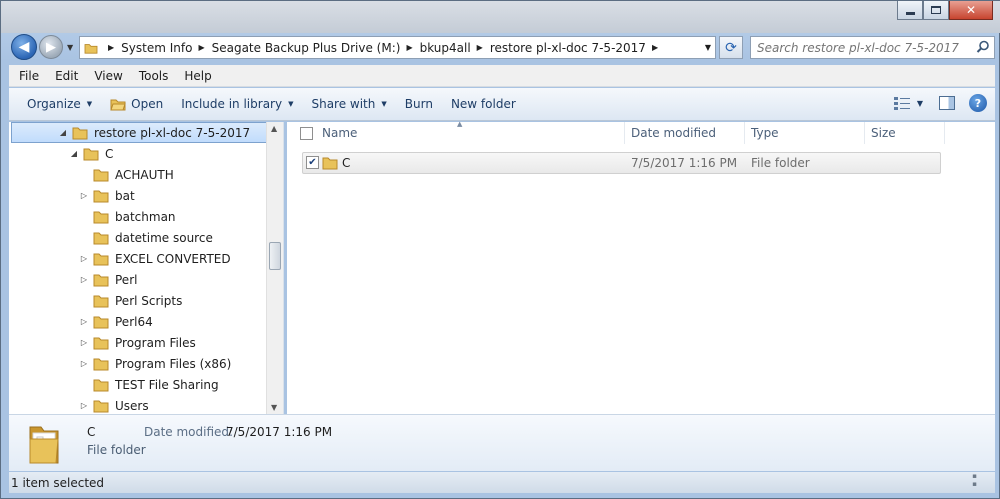 This screenshot has height=499, width=1000. I want to click on tree-item-perl: ▷ Perl, so click(108, 279).